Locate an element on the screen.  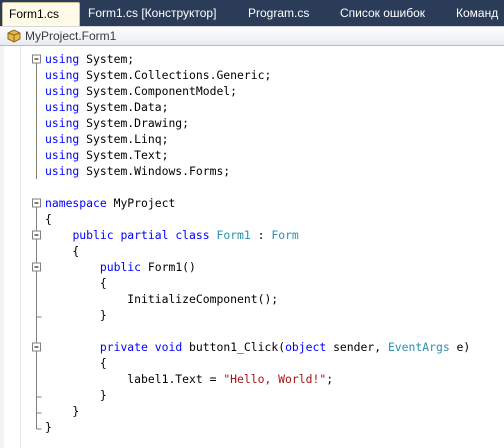
code-line: using System.Collections.Generic; is located at coordinates (158, 75).